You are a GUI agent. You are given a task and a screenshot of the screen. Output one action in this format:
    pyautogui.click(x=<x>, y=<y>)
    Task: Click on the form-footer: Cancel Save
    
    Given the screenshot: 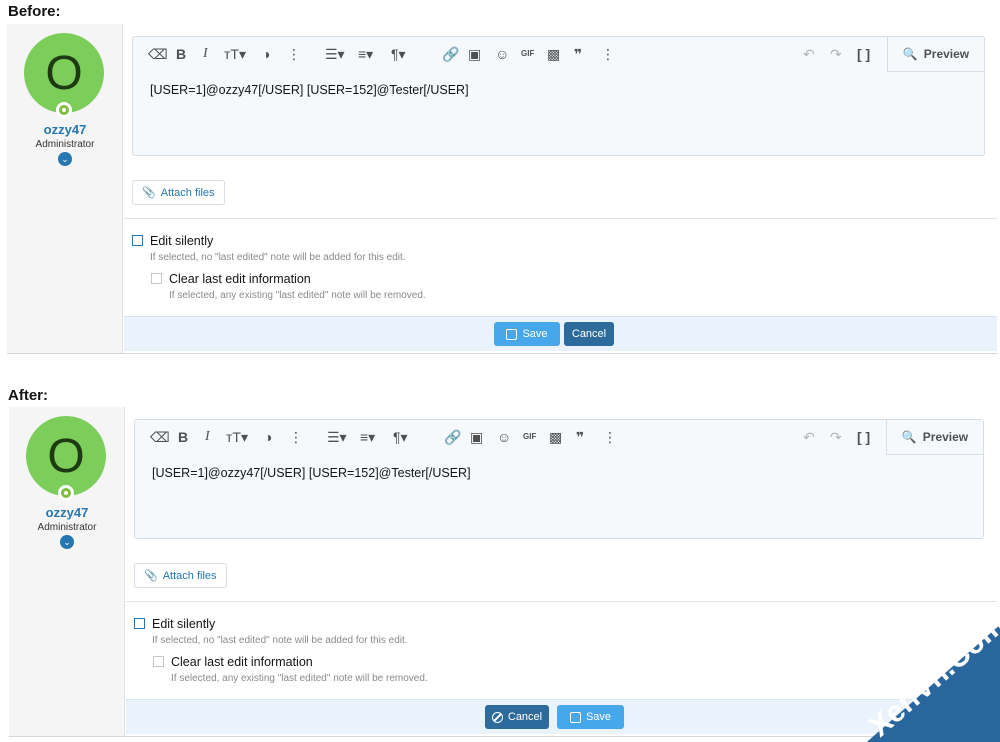 What is the action you would take?
    pyautogui.click(x=561, y=716)
    